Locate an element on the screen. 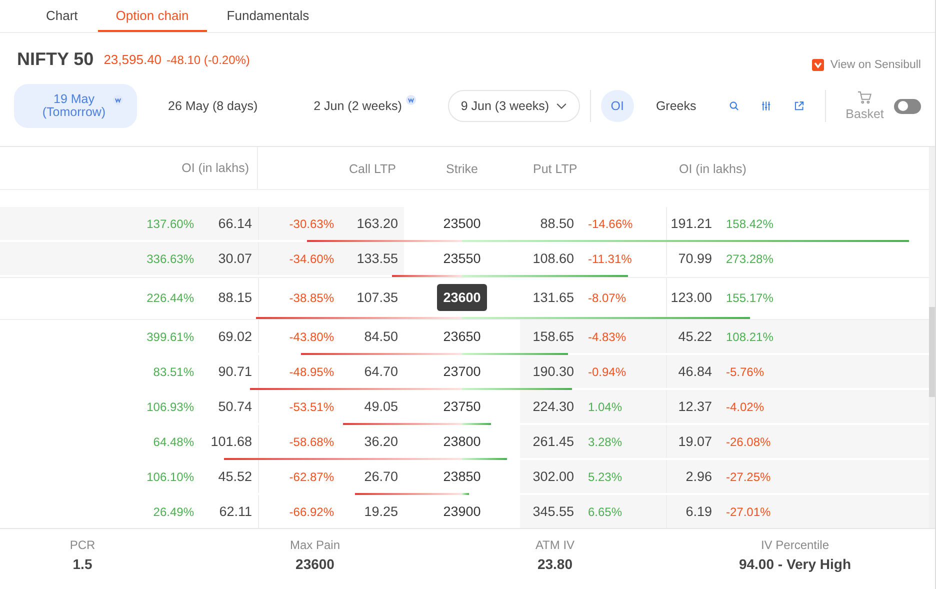 The width and height of the screenshot is (936, 589). search-icon is located at coordinates (734, 106).